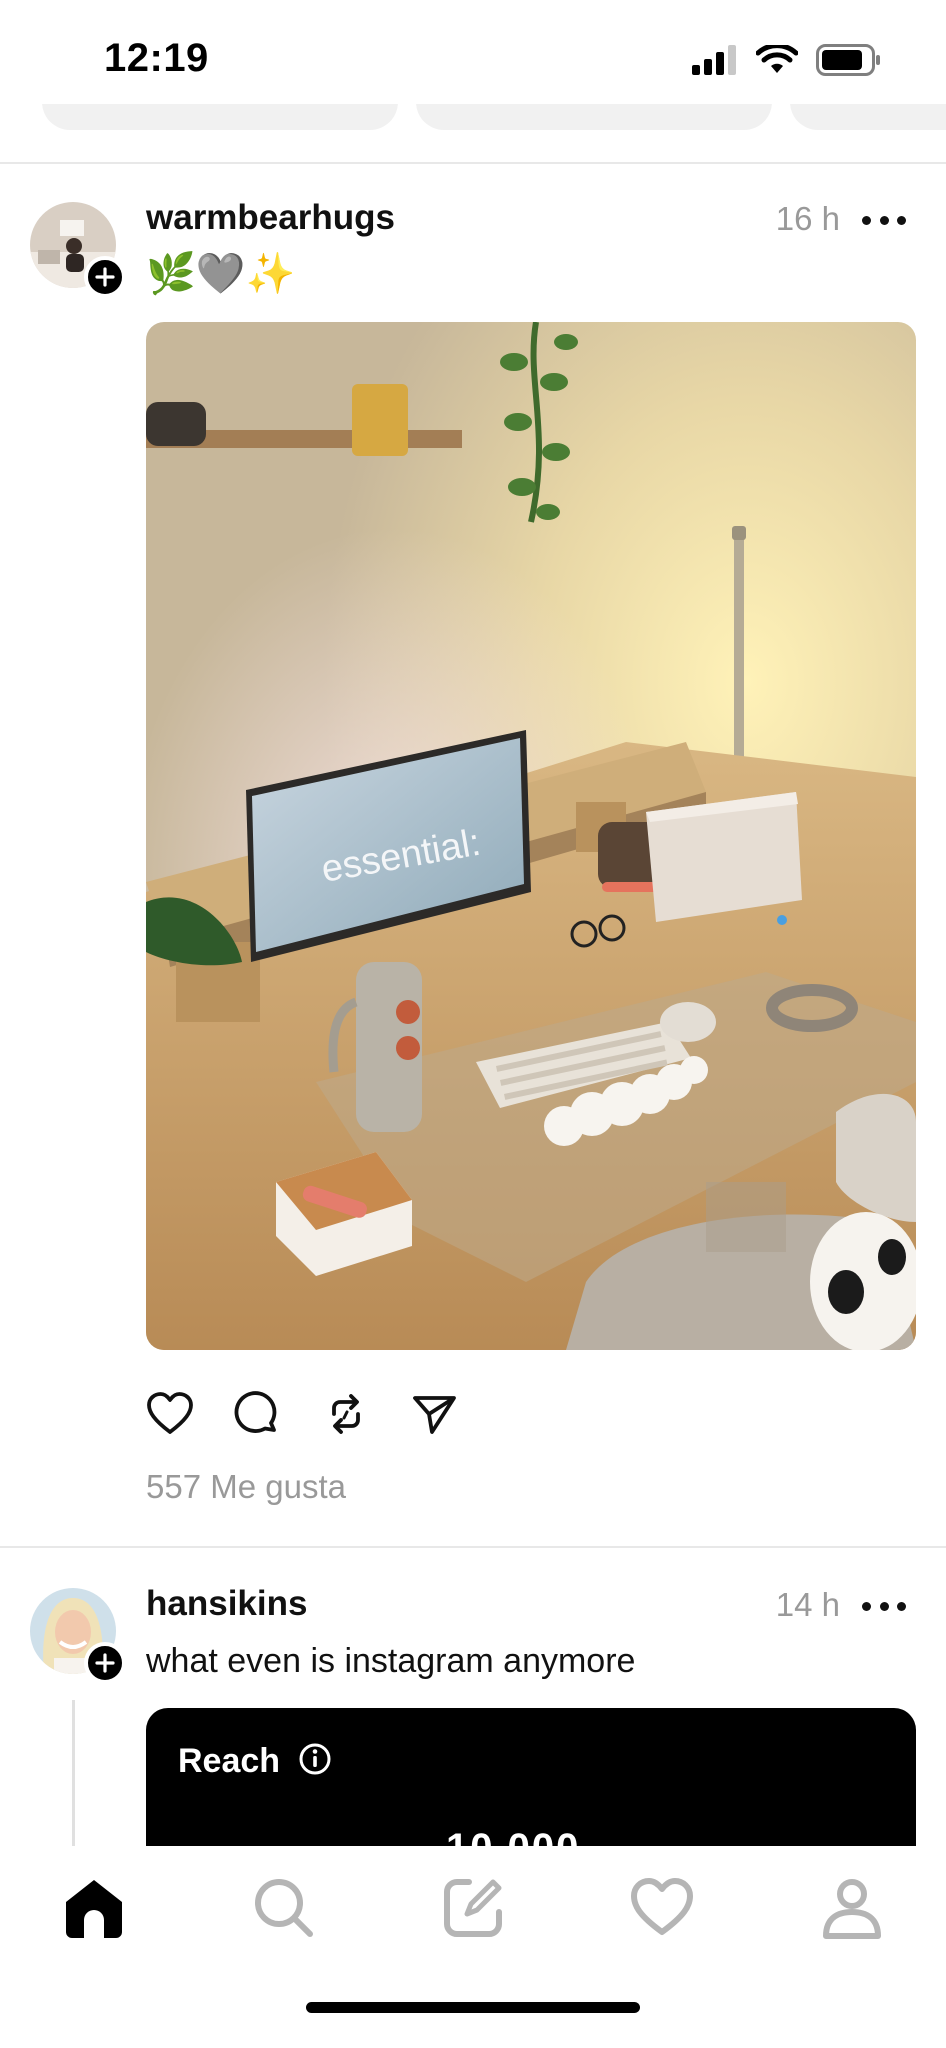 This screenshot has height=2048, width=946. Describe the element at coordinates (258, 1414) in the screenshot. I see `comment-icon` at that location.